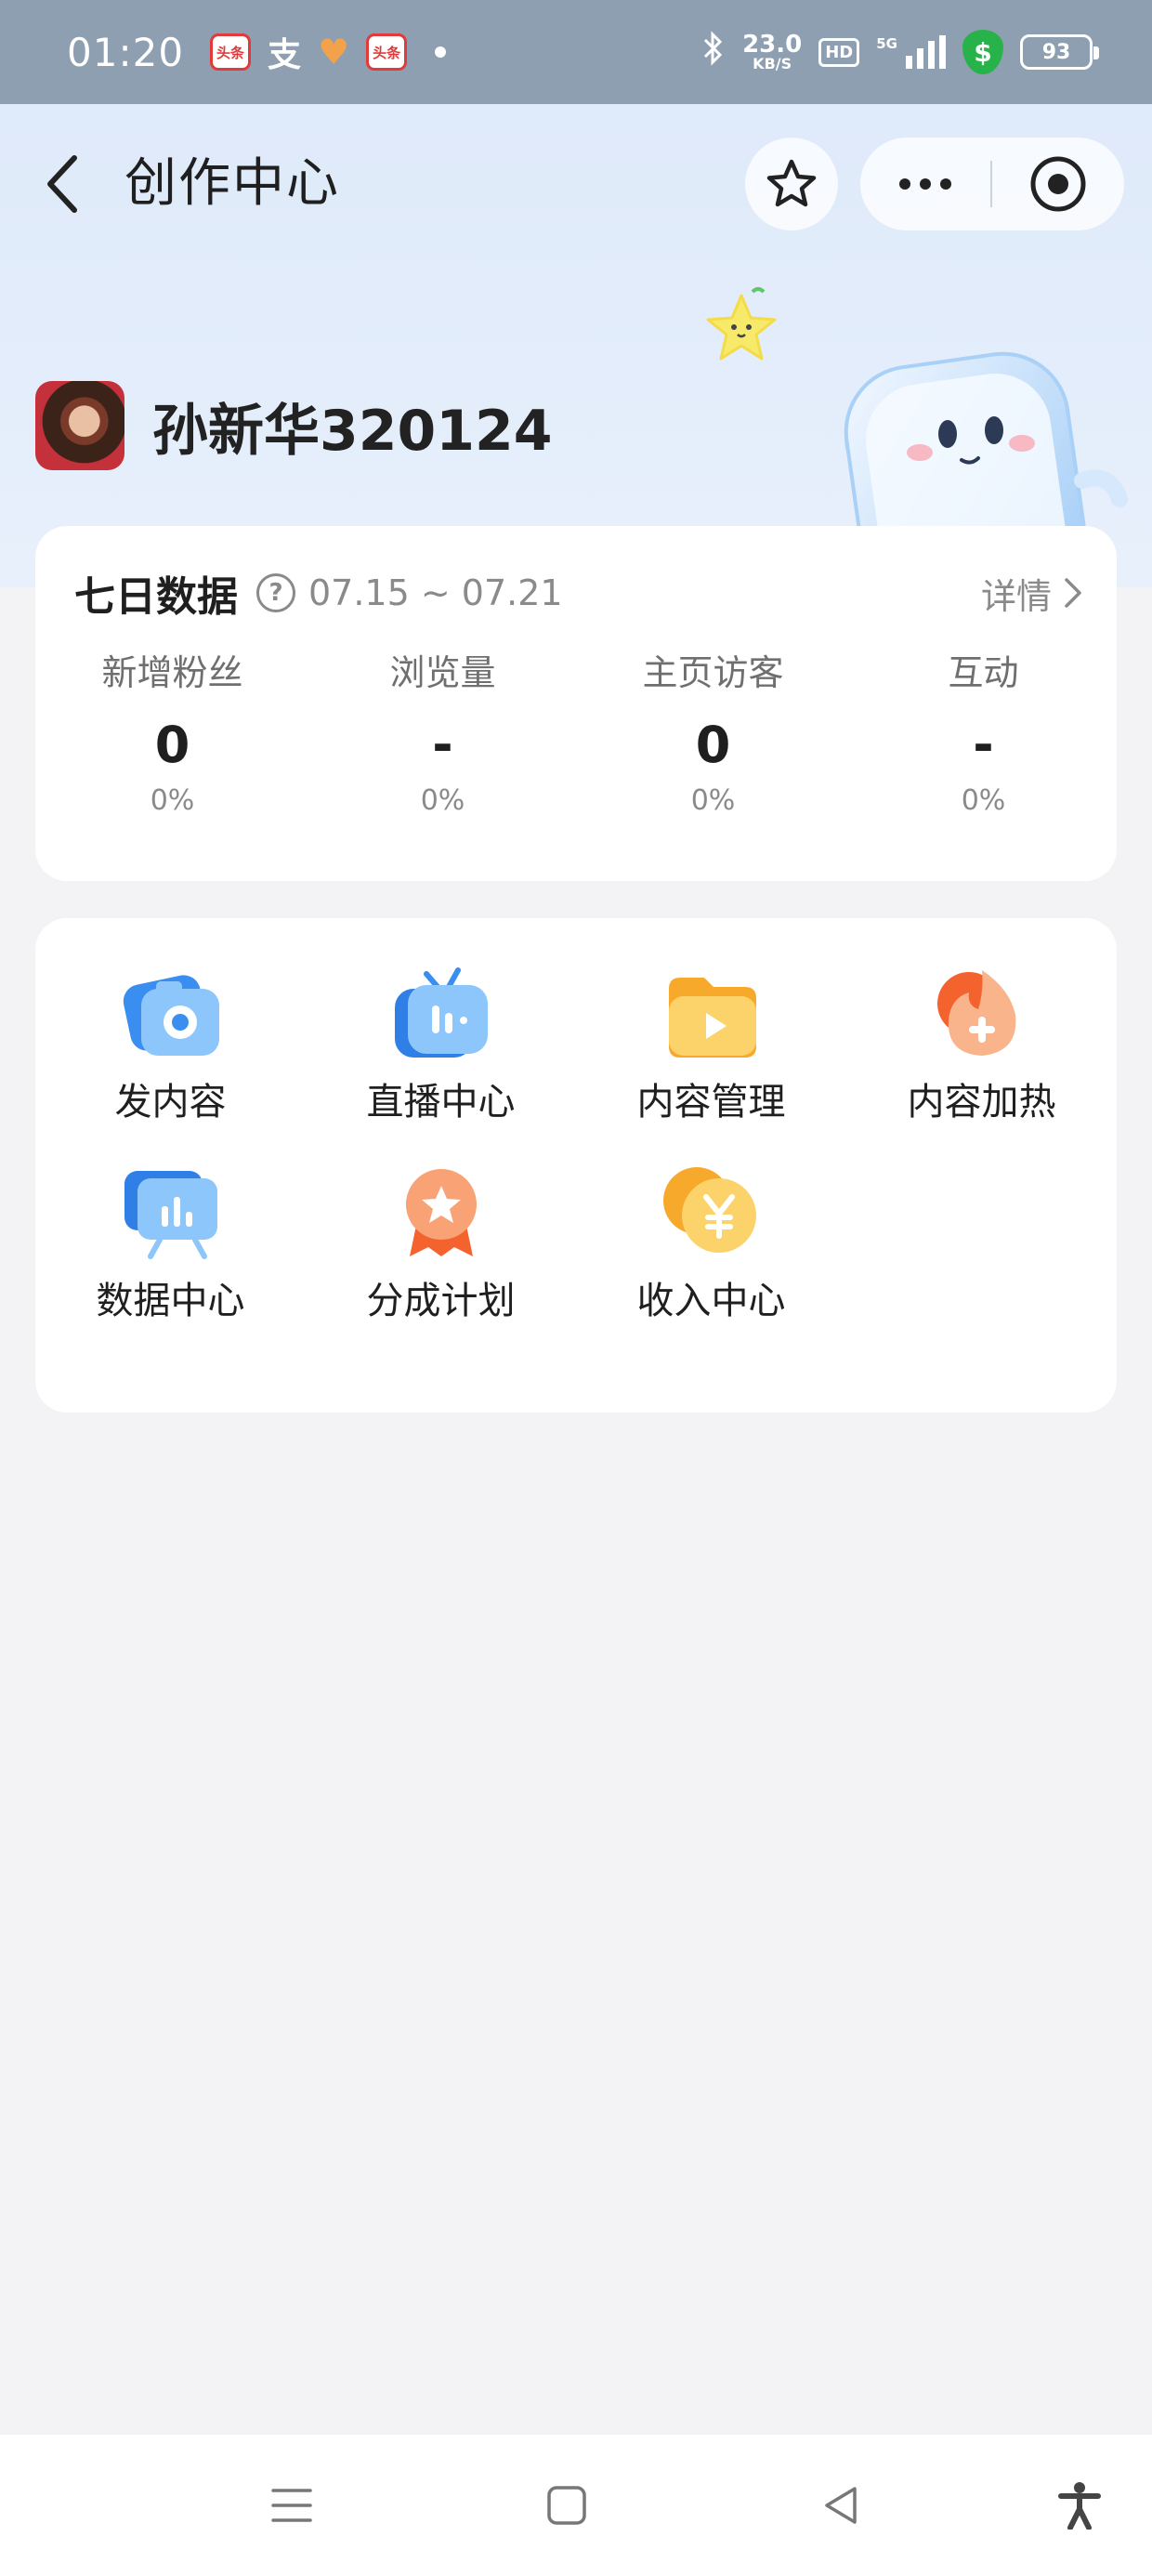  I want to click on network-speed-value: 23.0, so click(772, 45).